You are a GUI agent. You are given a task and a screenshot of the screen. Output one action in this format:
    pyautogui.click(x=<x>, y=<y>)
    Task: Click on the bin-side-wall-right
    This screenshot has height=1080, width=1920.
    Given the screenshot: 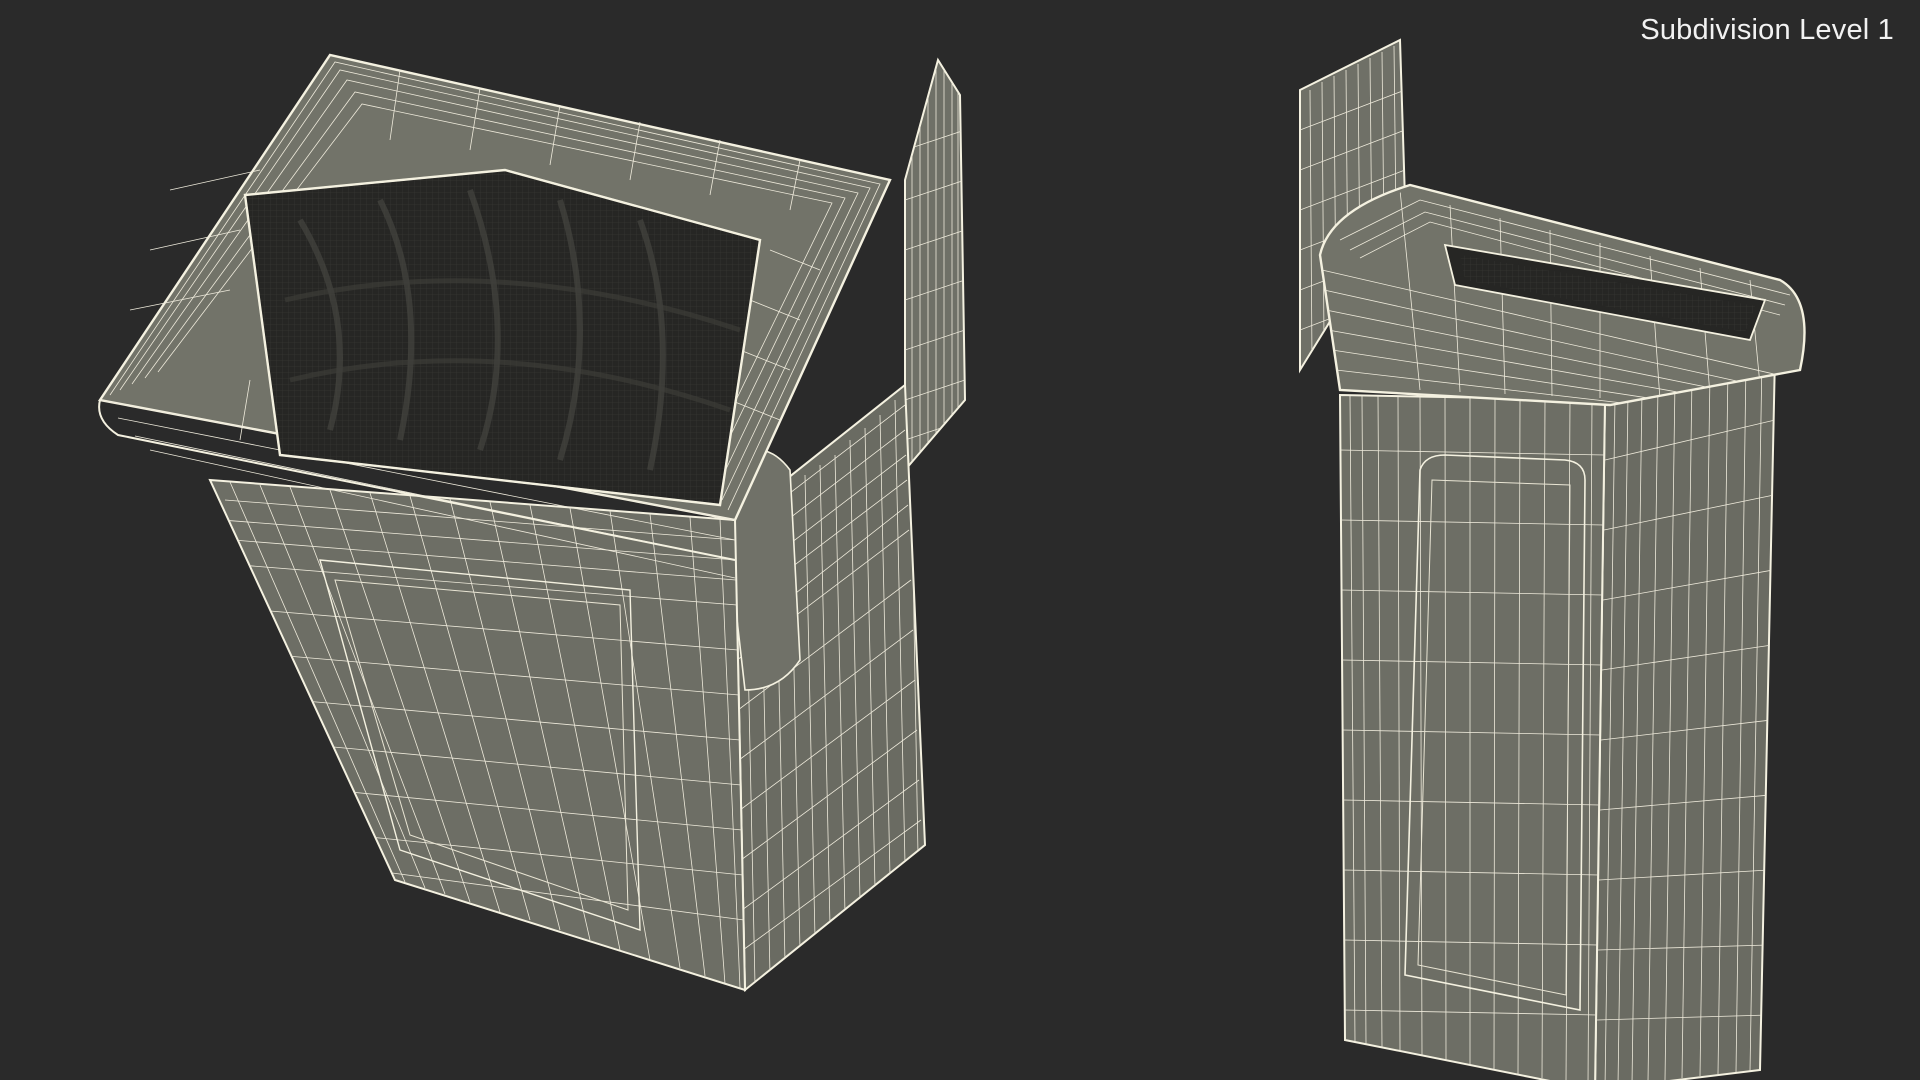 What is the action you would take?
    pyautogui.click(x=1685, y=716)
    